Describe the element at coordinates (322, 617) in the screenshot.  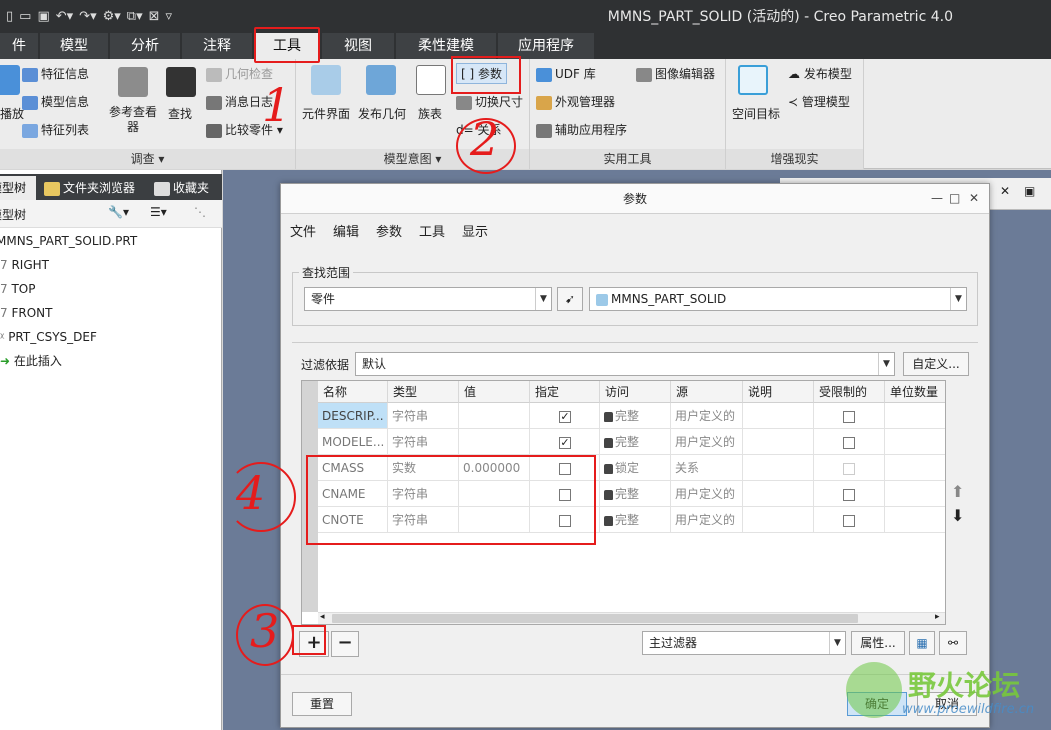
I see `scroll-left-icon: ◂` at that location.